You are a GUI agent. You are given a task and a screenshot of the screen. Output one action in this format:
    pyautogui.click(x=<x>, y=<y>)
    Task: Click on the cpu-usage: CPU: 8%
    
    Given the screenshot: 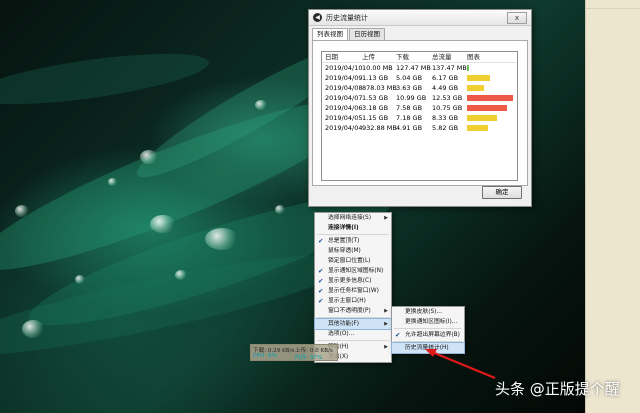 What is the action you would take?
    pyautogui.click(x=265, y=356)
    